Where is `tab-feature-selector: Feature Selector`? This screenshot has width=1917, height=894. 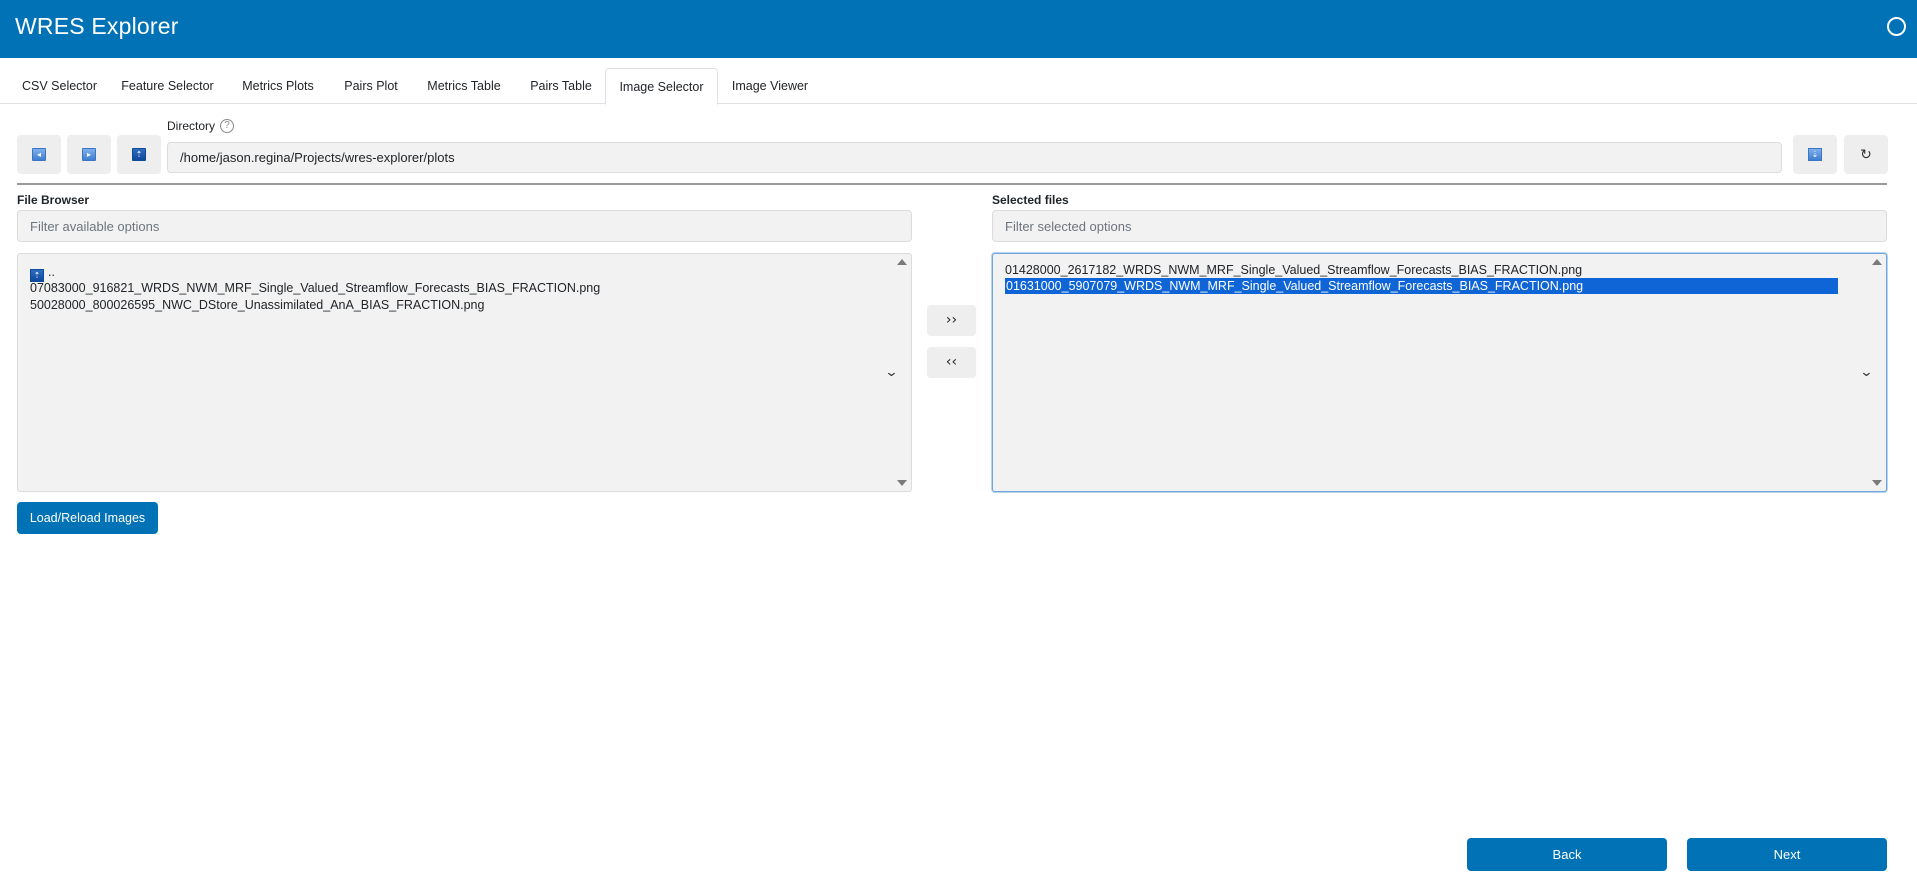
tab-feature-selector: Feature Selector is located at coordinates (167, 86).